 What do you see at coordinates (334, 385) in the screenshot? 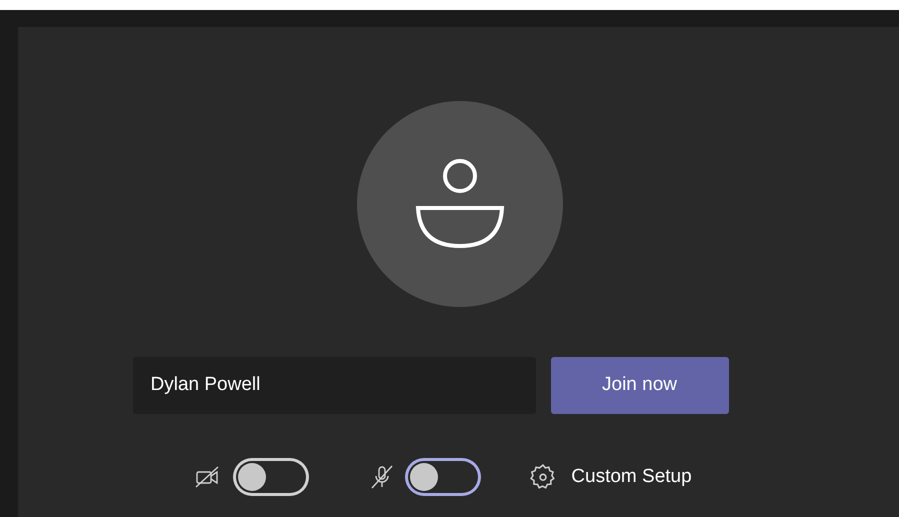
I see `name-field: Dylan Powell` at bounding box center [334, 385].